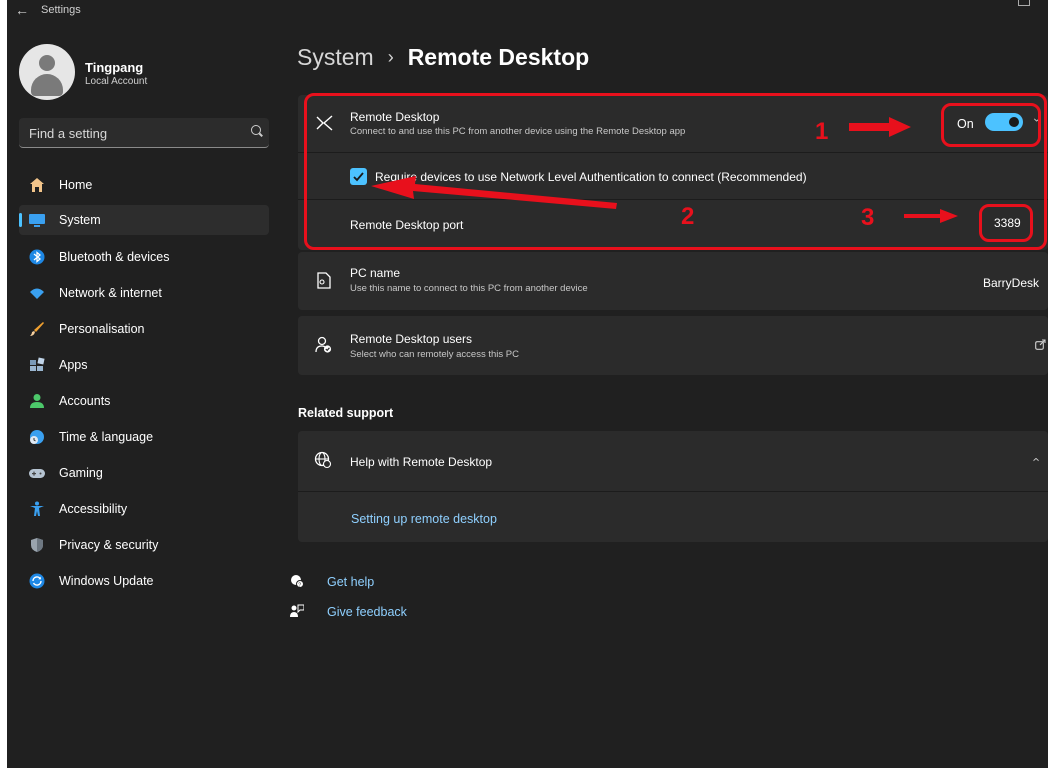  What do you see at coordinates (144, 401) in the screenshot?
I see `nav-item-accounts: Accounts` at bounding box center [144, 401].